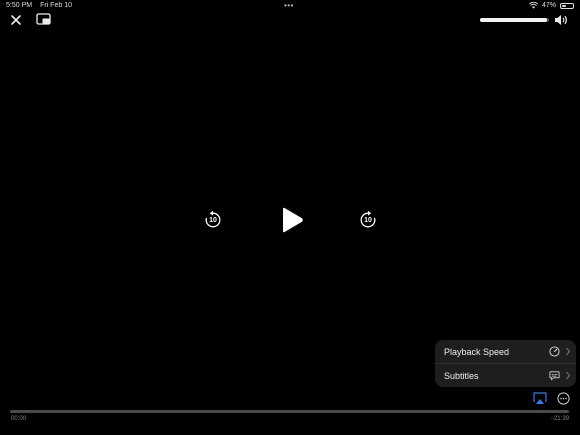  I want to click on volume-slider, so click(514, 20).